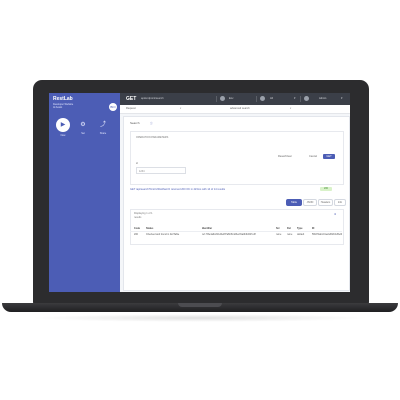  What do you see at coordinates (151, 123) in the screenshot?
I see `help-icon: ⓘ` at bounding box center [151, 123].